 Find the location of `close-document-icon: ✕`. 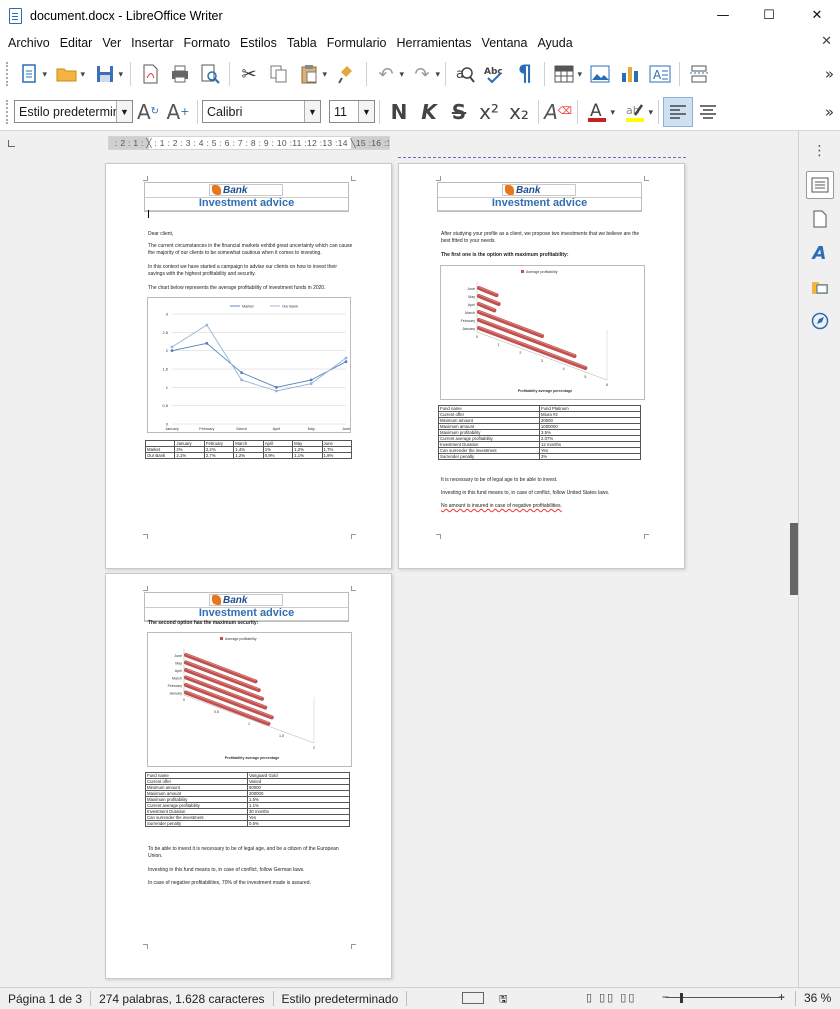

close-document-icon: ✕ is located at coordinates (826, 41).